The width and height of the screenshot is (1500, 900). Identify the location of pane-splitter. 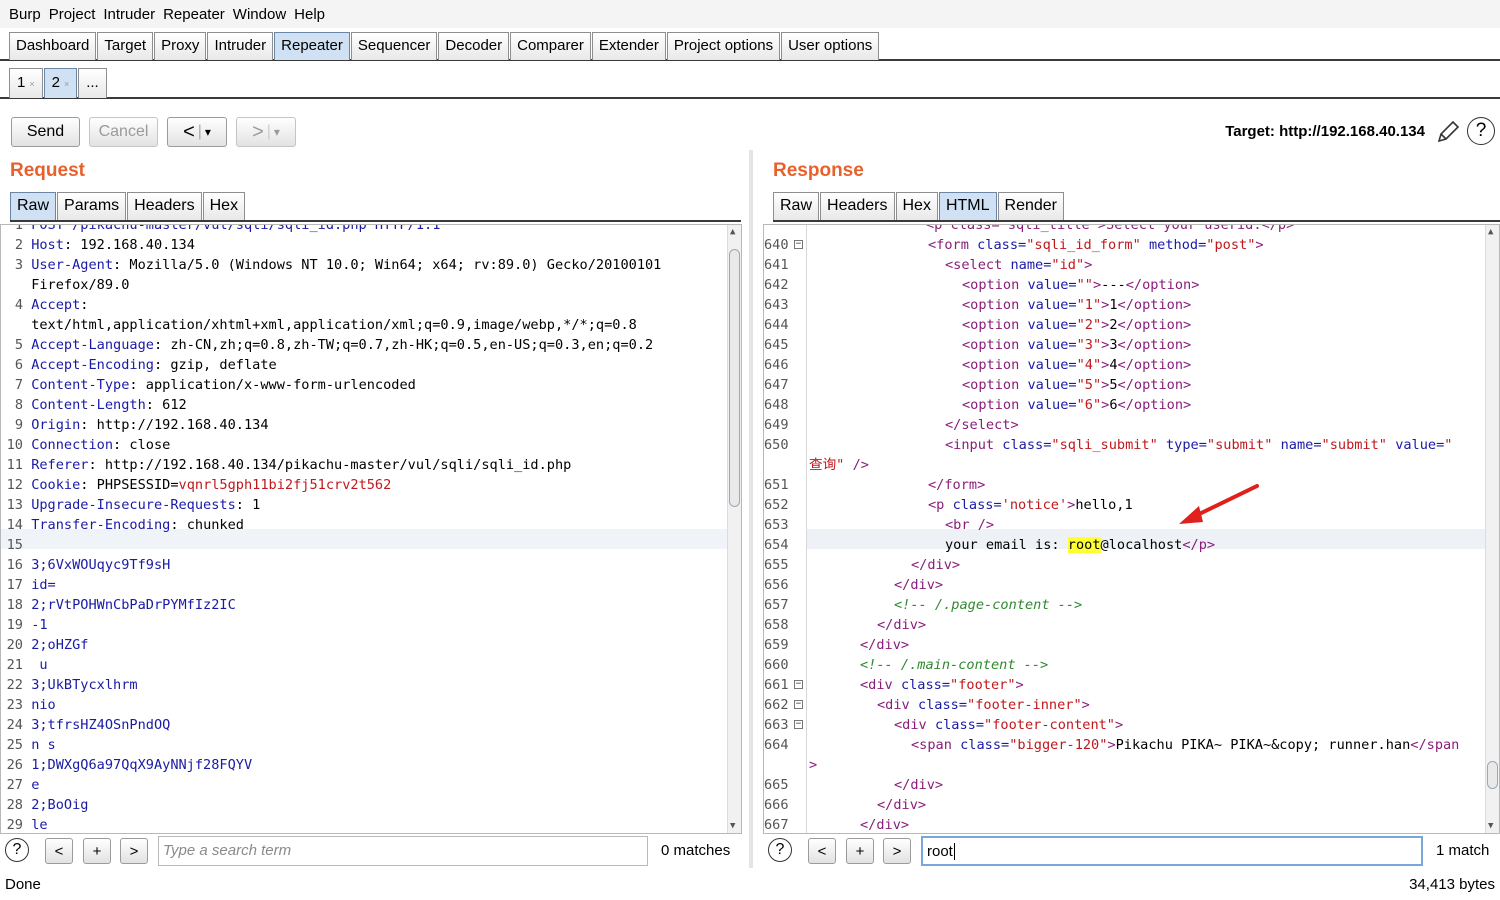
(751, 509).